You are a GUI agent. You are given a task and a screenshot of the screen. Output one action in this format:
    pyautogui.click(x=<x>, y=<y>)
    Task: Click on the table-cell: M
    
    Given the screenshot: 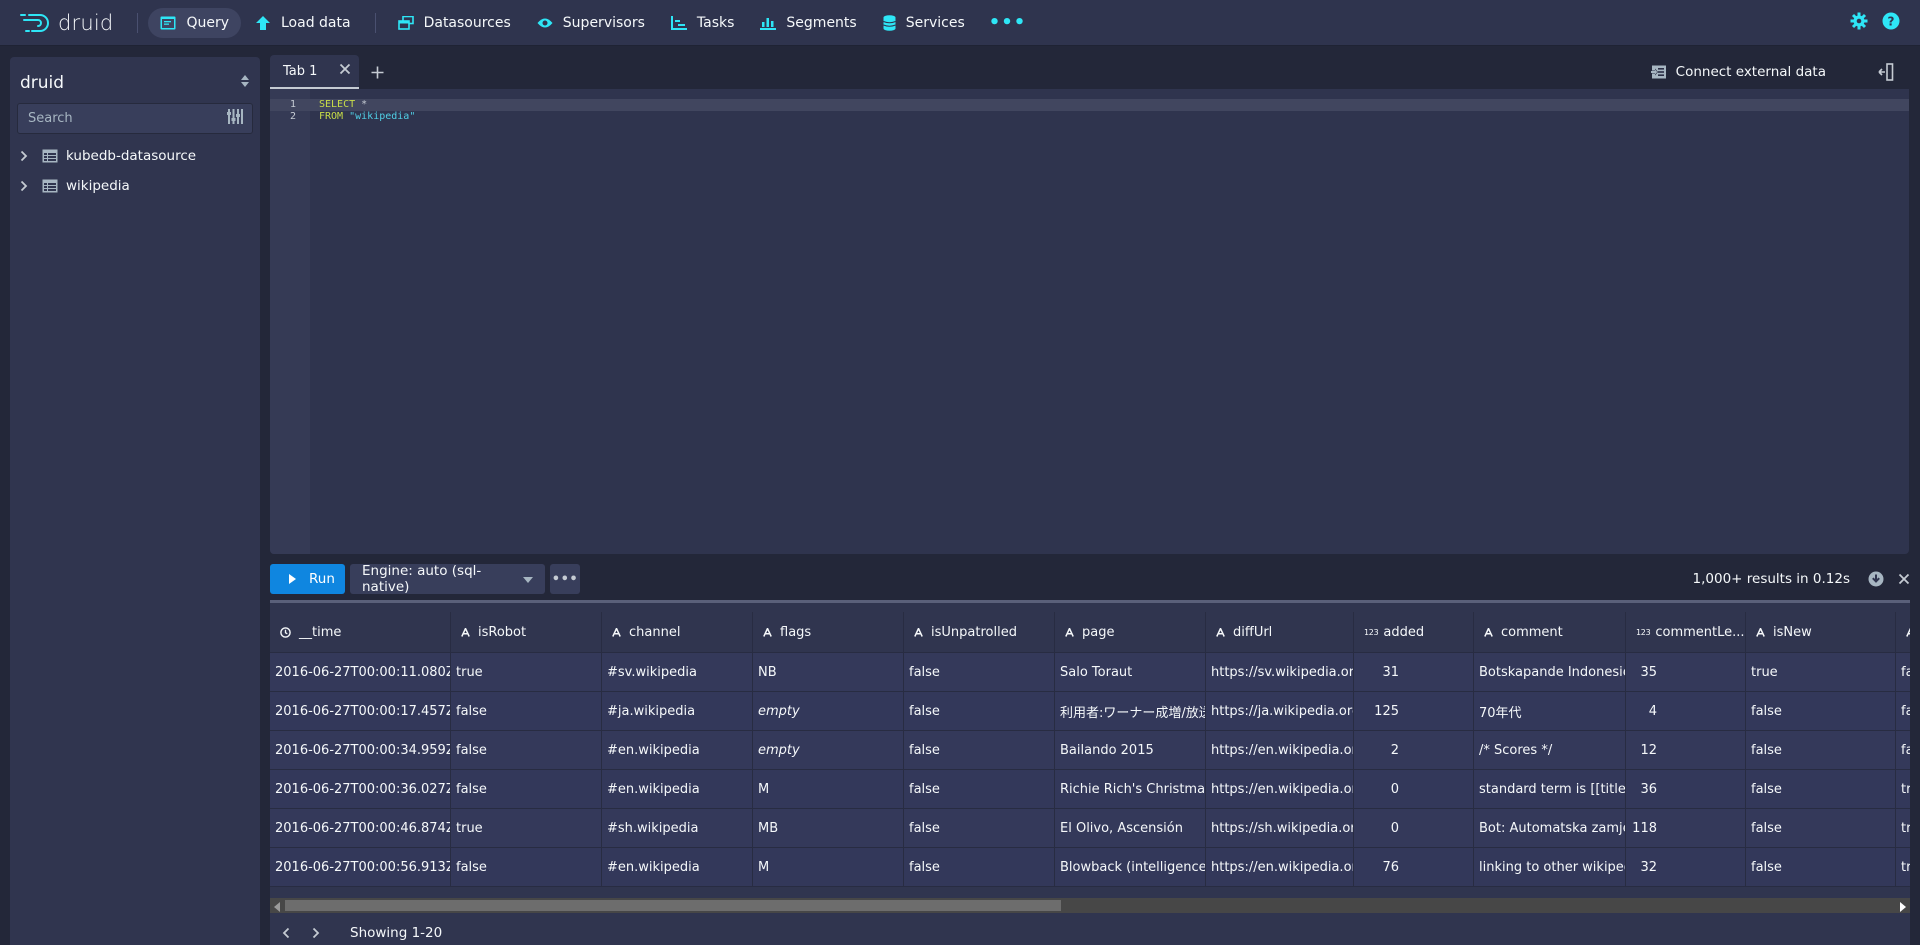 What is the action you would take?
    pyautogui.click(x=828, y=789)
    